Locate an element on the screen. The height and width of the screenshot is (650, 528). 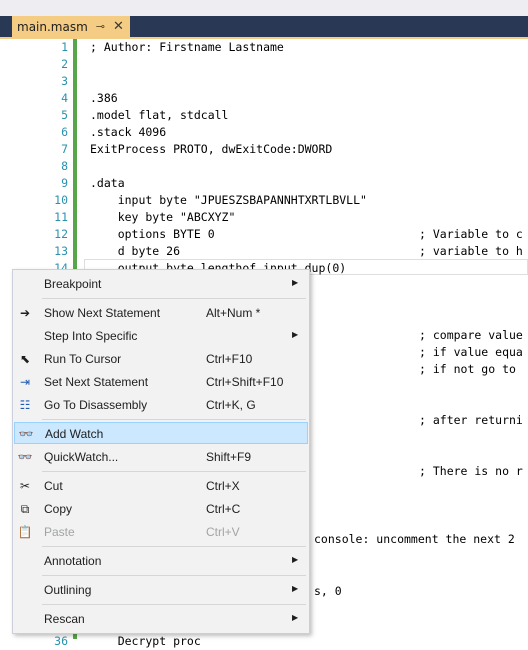
code-line: 12 options BYTE 0; Variable to c is located at coordinates (264, 234).